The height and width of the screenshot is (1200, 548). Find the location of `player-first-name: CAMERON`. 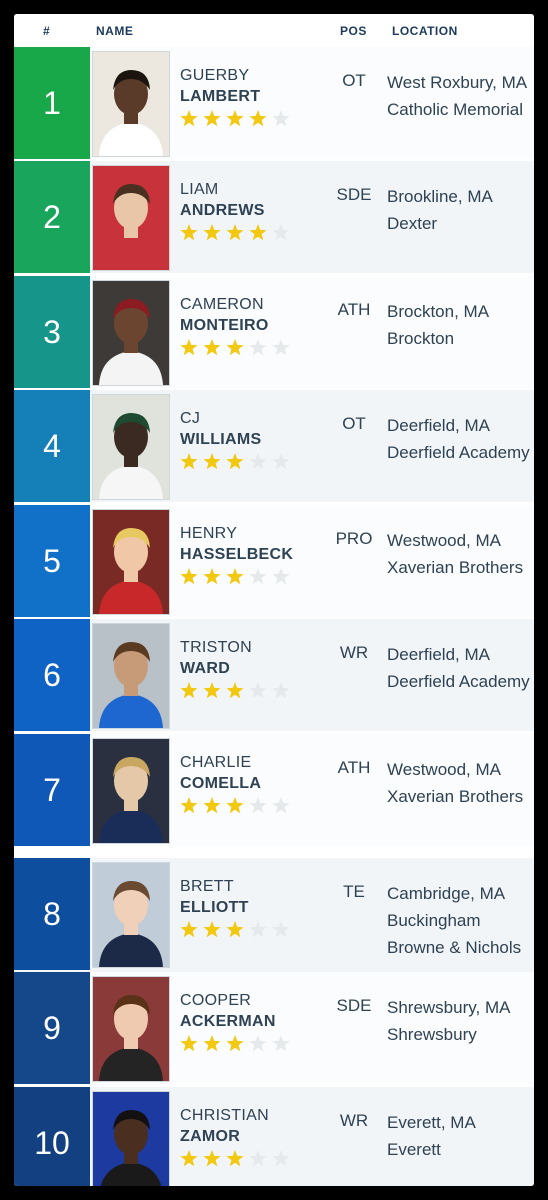

player-first-name: CAMERON is located at coordinates (222, 305).